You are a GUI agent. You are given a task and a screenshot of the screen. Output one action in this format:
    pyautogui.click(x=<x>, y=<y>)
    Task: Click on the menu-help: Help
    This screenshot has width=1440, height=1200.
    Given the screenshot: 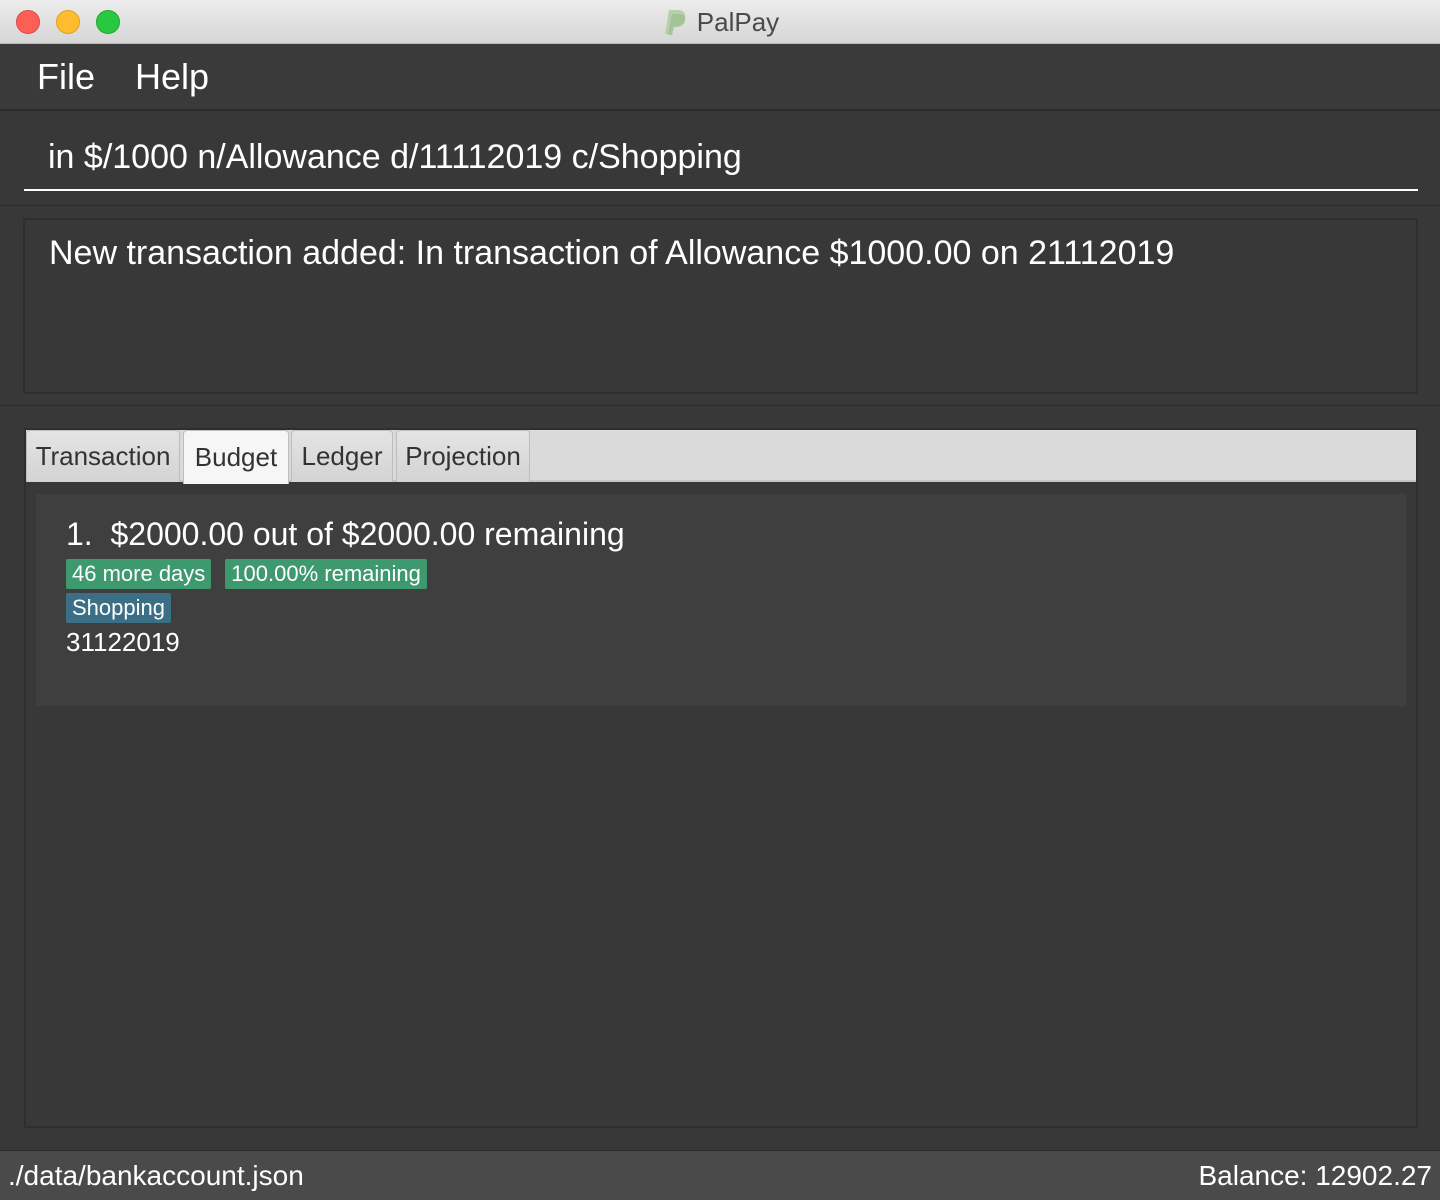 What is the action you would take?
    pyautogui.click(x=172, y=77)
    